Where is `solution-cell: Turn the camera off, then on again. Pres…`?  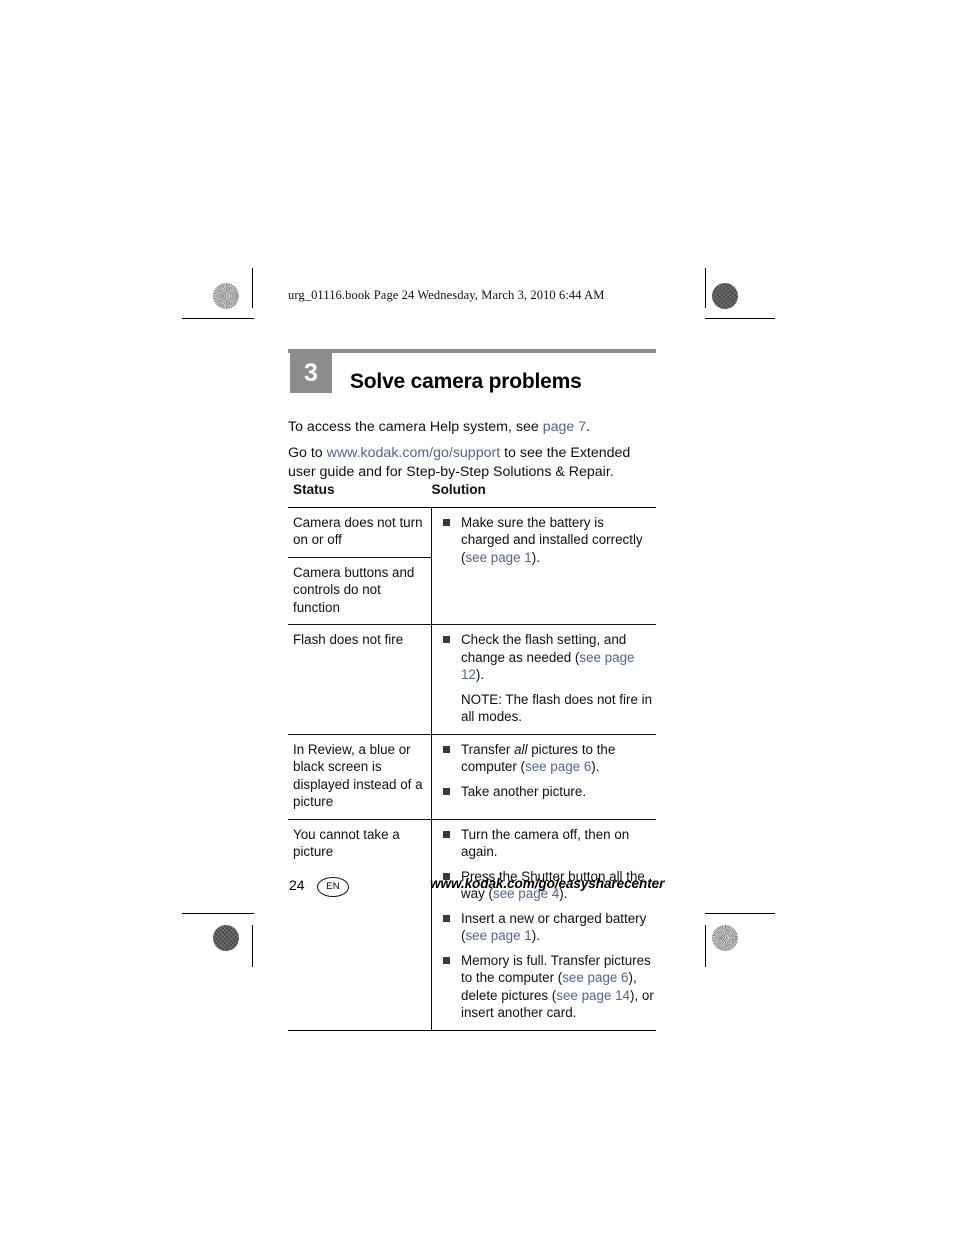
solution-cell: Turn the camera off, then on again. Pres… is located at coordinates (543, 924).